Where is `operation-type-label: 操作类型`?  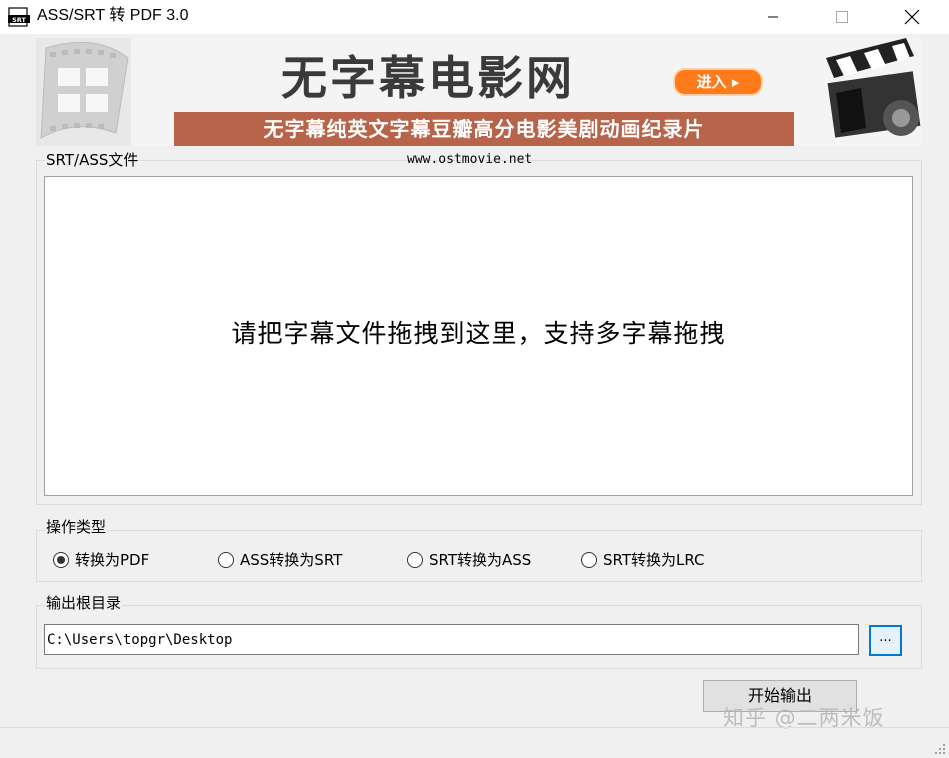
operation-type-label: 操作类型 is located at coordinates (76, 527).